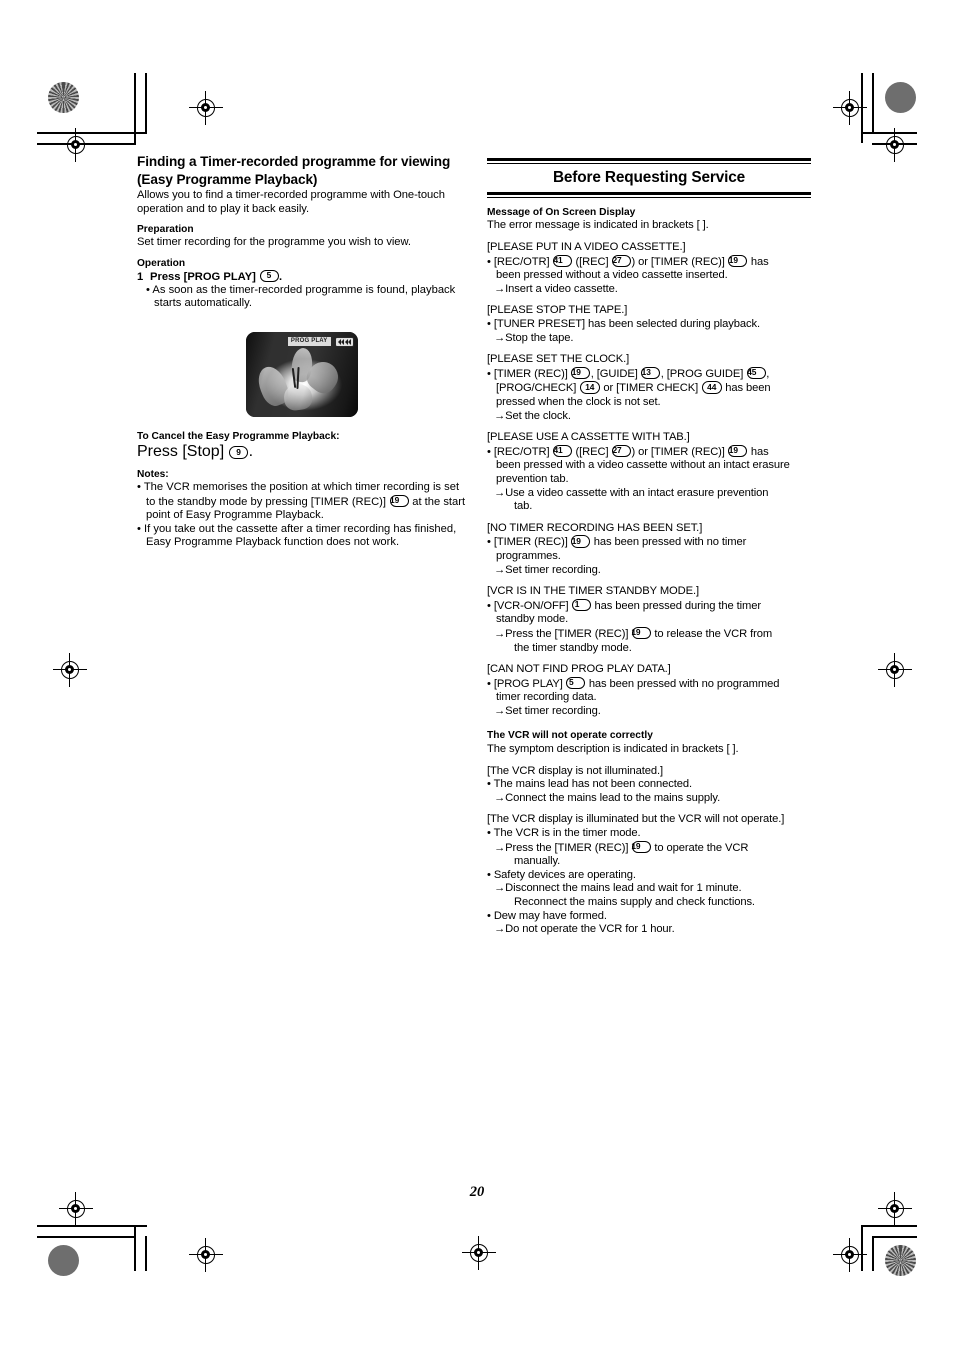  Describe the element at coordinates (140, 276) in the screenshot. I see `step-number: 1` at that location.